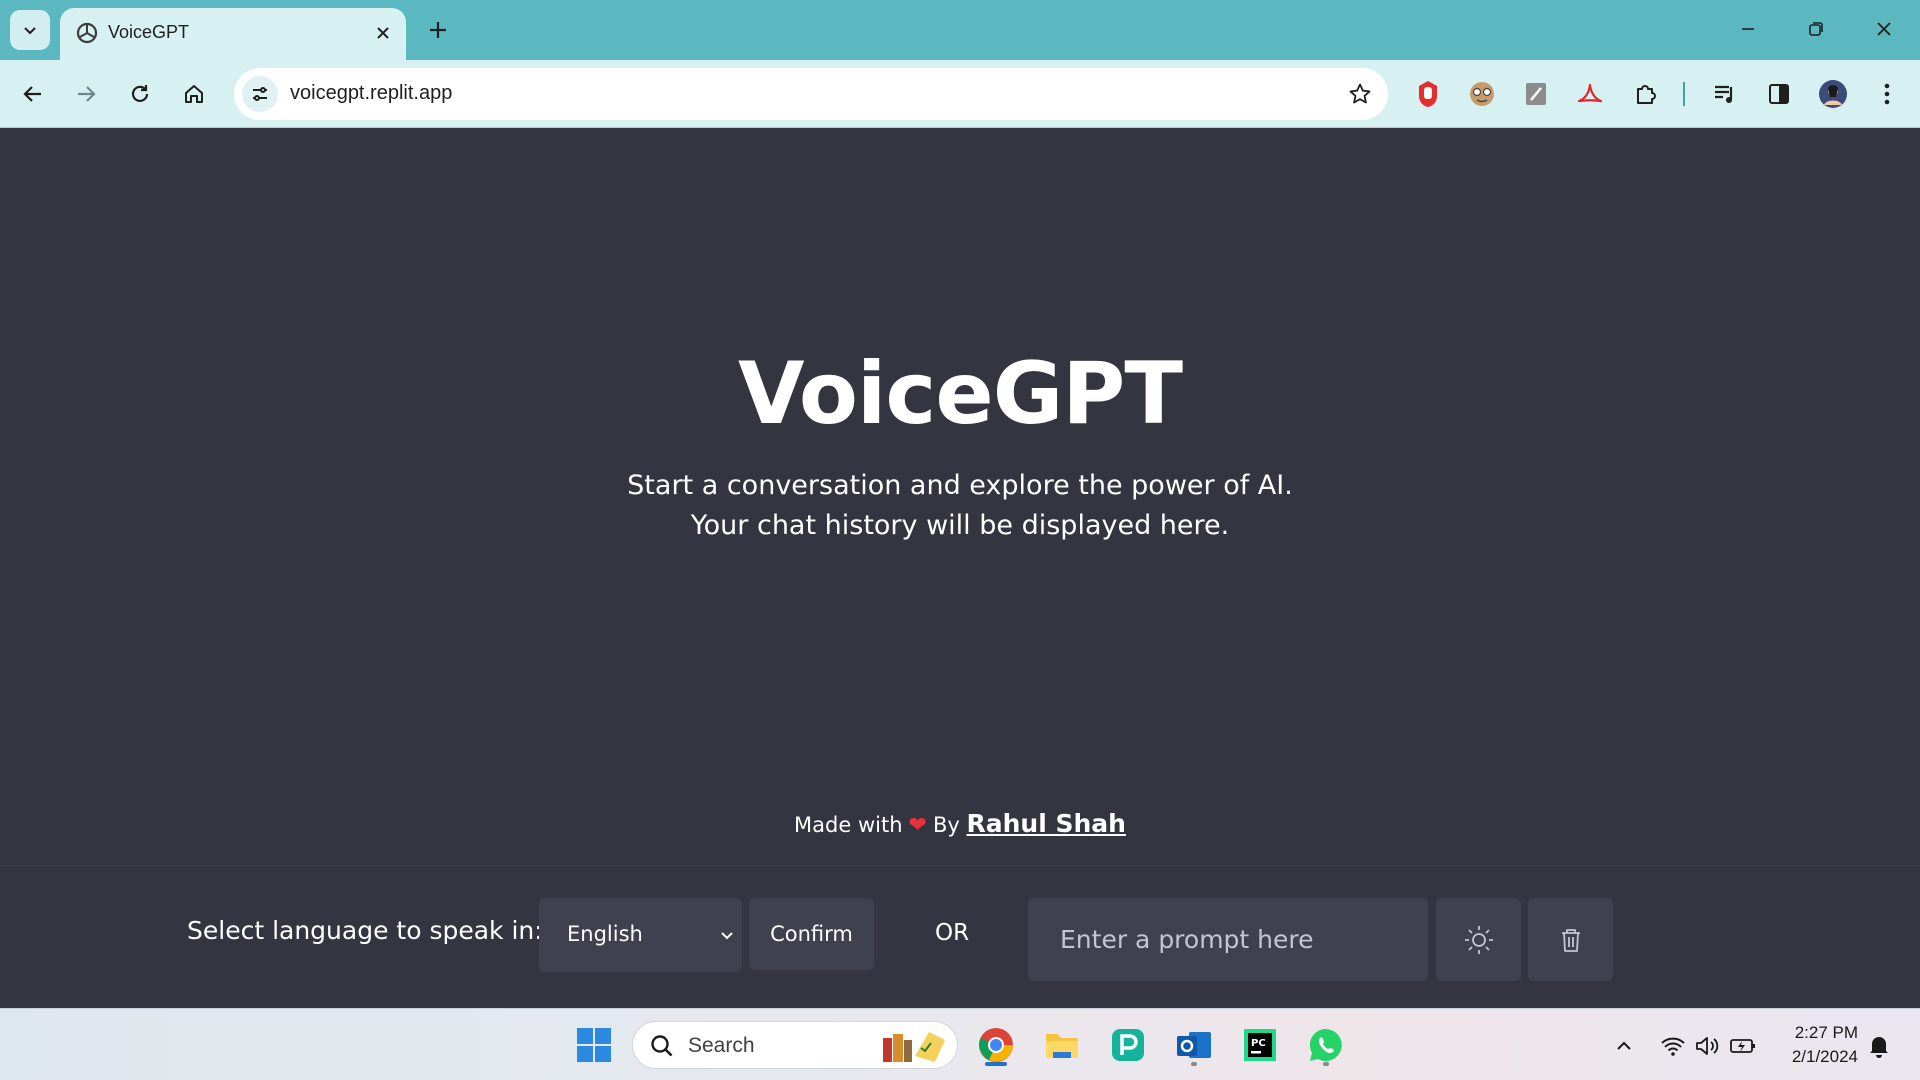 Image resolution: width=1920 pixels, height=1080 pixels. I want to click on face-icon, so click(1482, 94).